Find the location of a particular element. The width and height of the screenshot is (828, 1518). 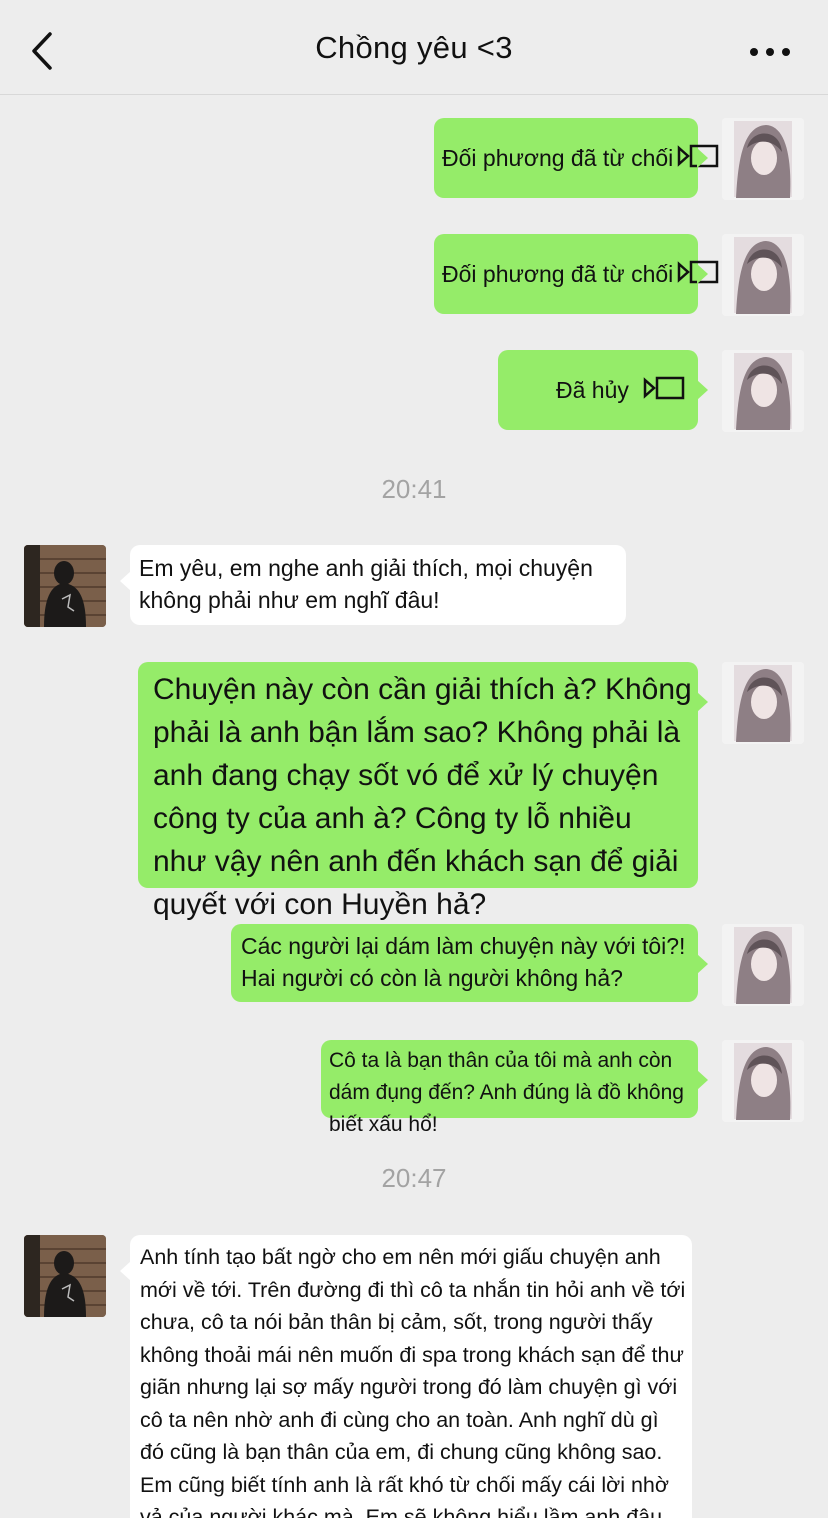

message-text: Đã hủy is located at coordinates (592, 390).